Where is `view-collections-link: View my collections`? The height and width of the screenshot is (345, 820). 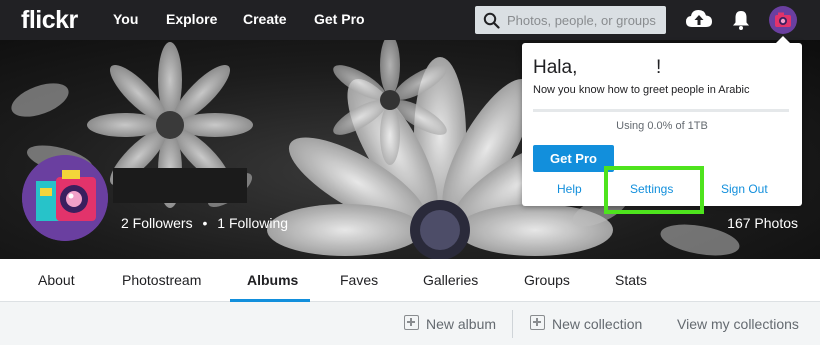 view-collections-link: View my collections is located at coordinates (738, 324).